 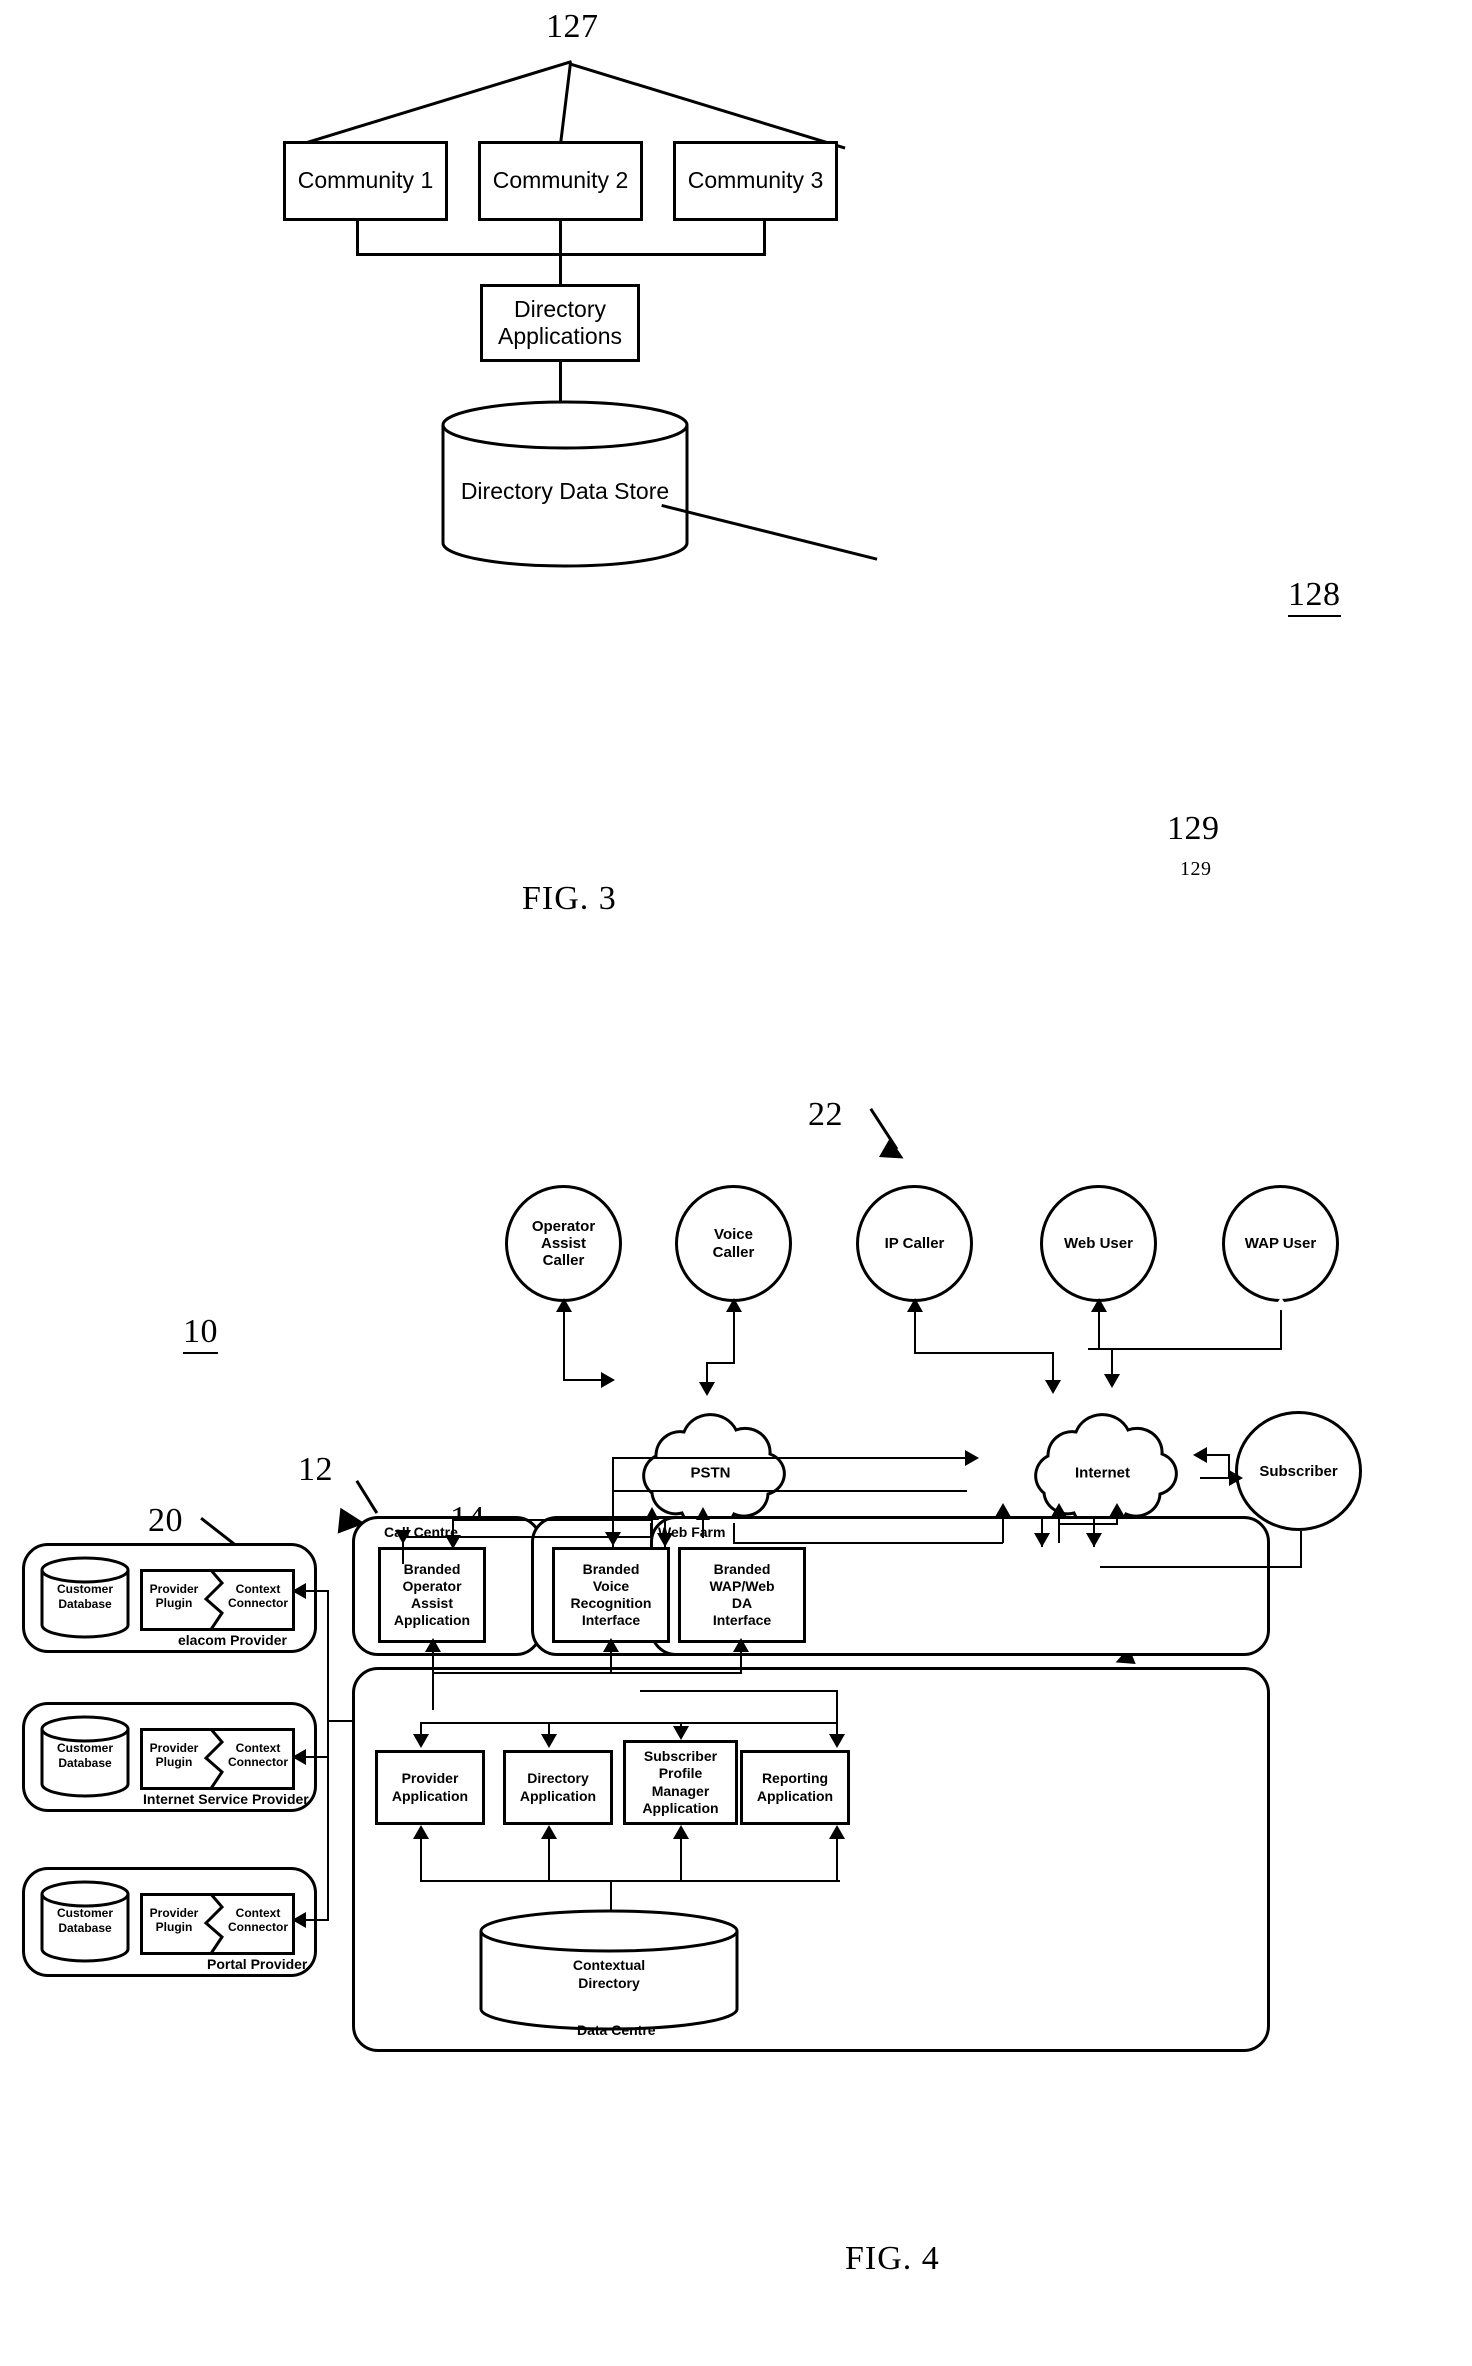 I want to click on arrowhead-subscriber-out, so click(x=1236, y=1478).